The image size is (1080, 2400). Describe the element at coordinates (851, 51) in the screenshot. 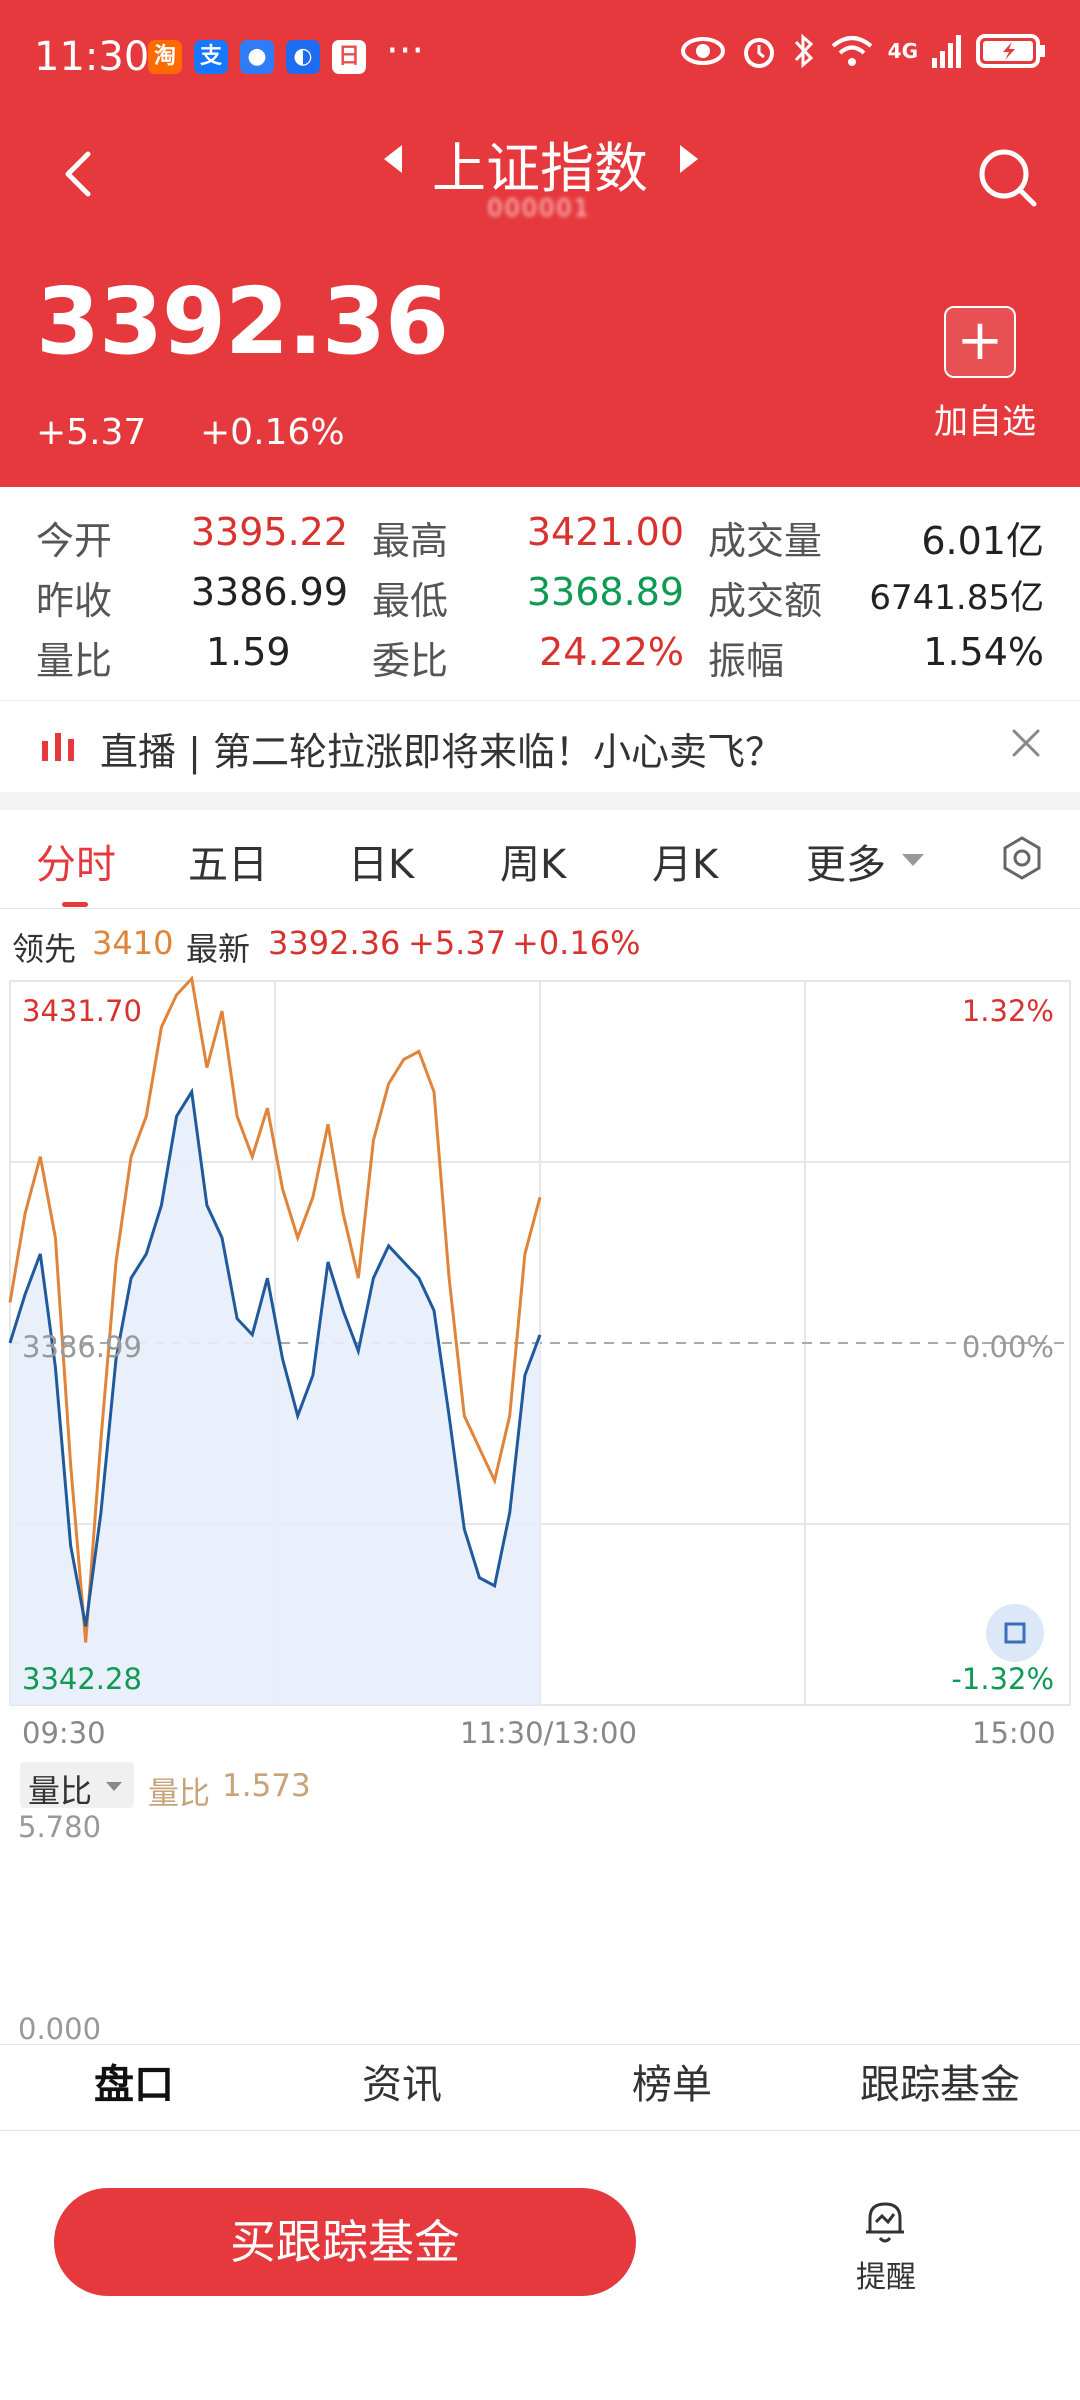

I see `wifi-icon` at that location.